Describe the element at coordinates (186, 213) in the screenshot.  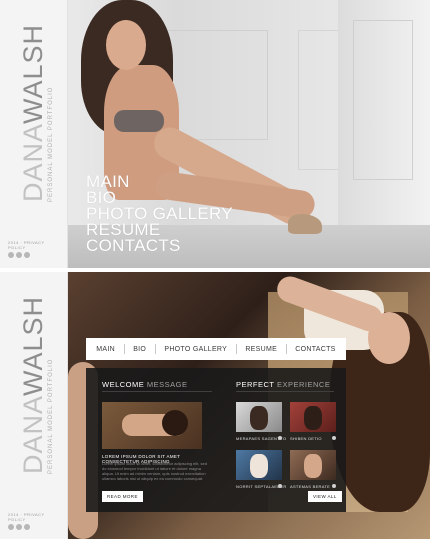
I see `main-menu: MAIN BIO PHOTO GALLERY RESUME CONTACTS` at that location.